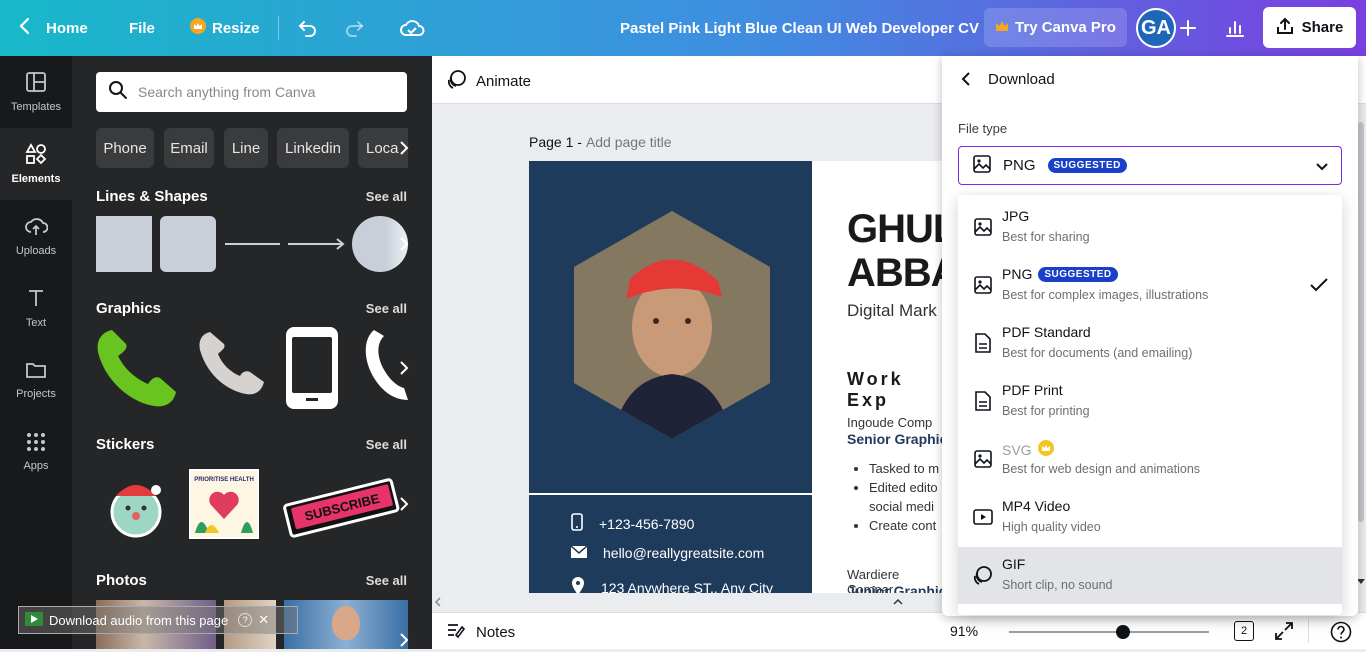  What do you see at coordinates (889, 422) in the screenshot?
I see `job1-company: Ingoude Comp` at bounding box center [889, 422].